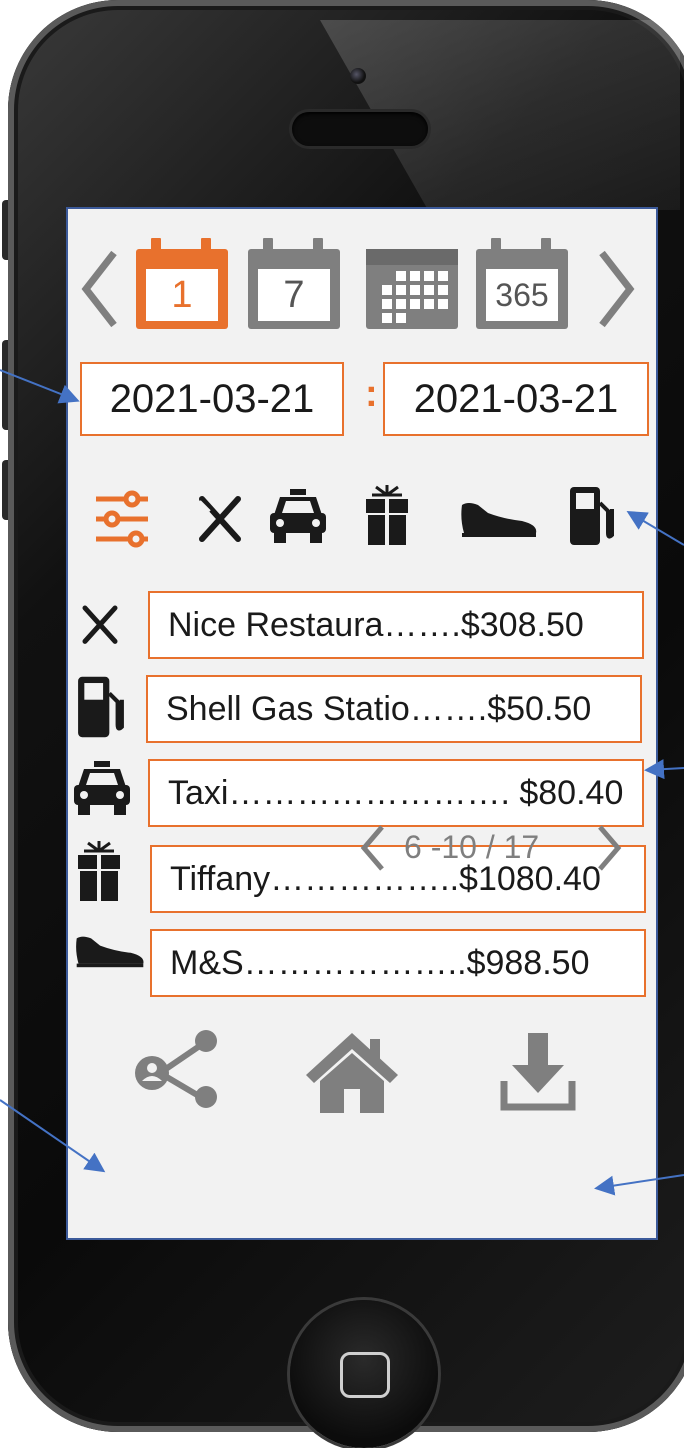 Image resolution: width=684 pixels, height=1448 pixels. I want to click on front-camera, so click(358, 76).